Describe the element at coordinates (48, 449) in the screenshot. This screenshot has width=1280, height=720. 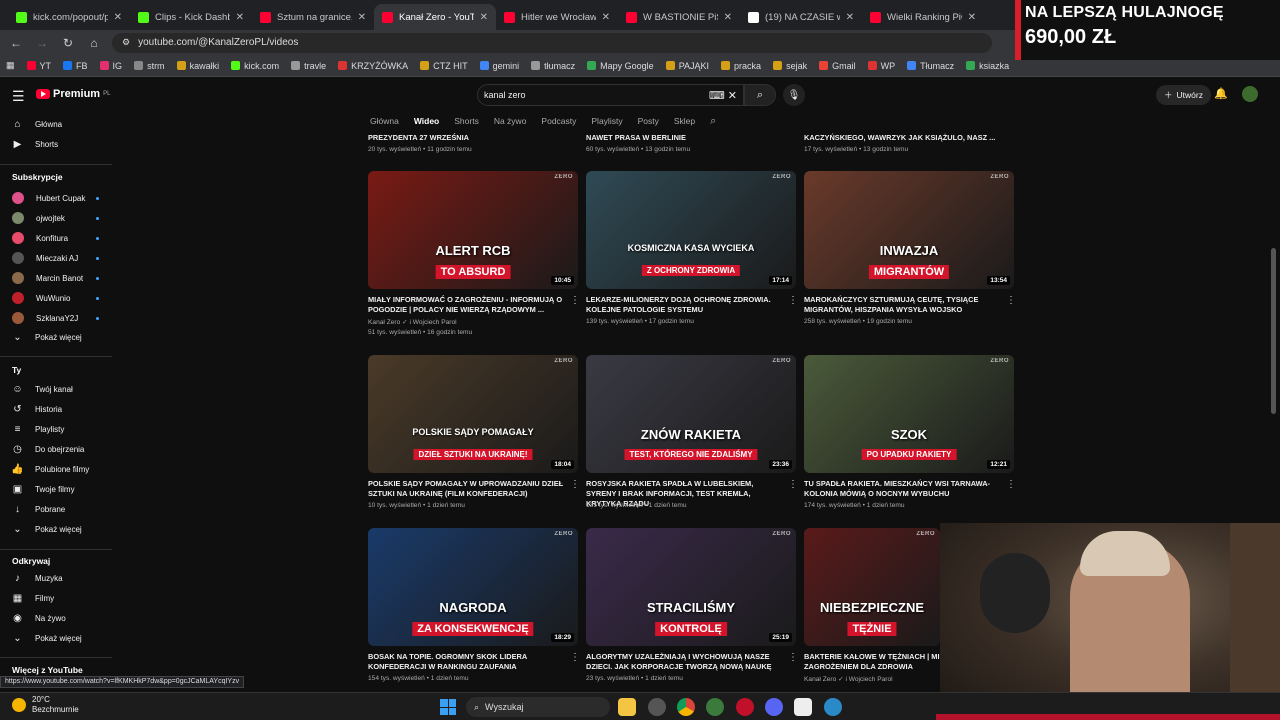
I see `sidebar-item: ◷ Do obejrzenia` at that location.